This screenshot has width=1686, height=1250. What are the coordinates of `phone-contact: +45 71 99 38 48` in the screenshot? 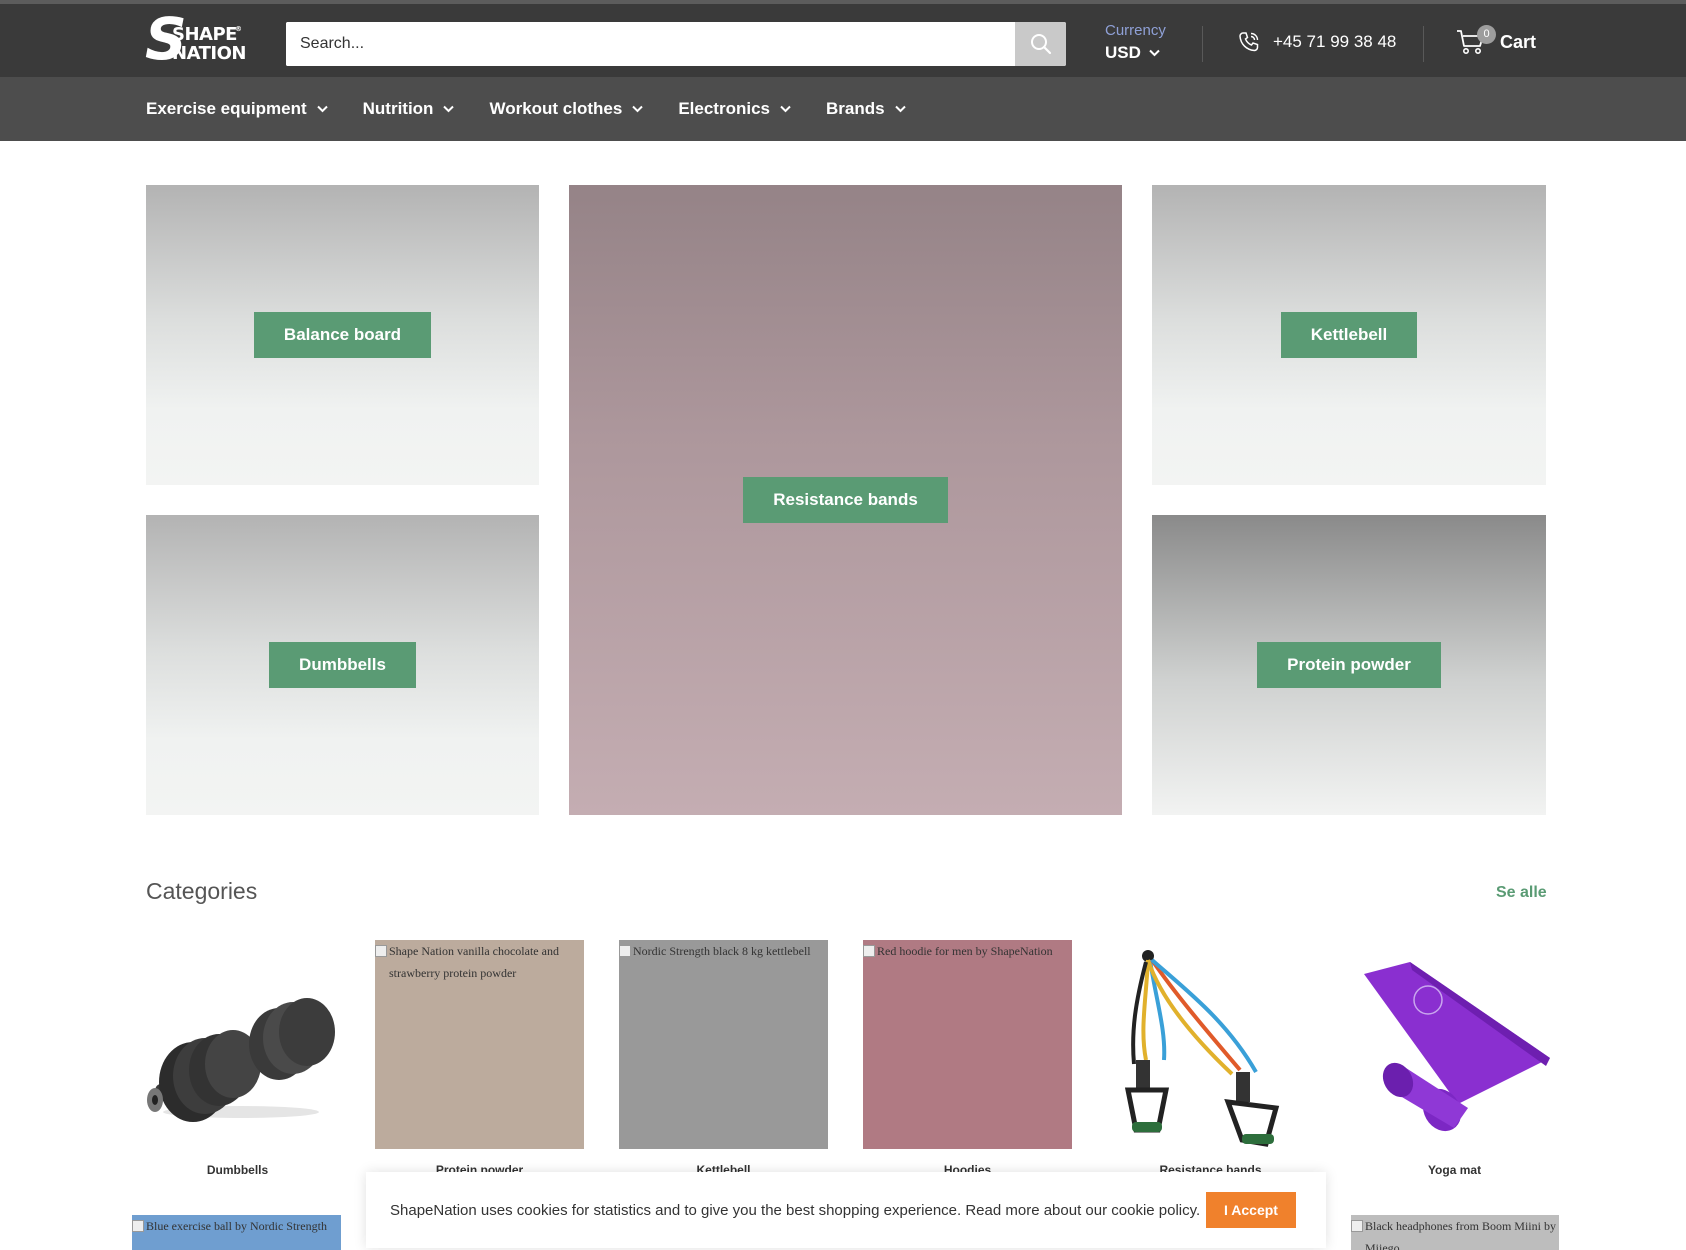 It's located at (1316, 42).